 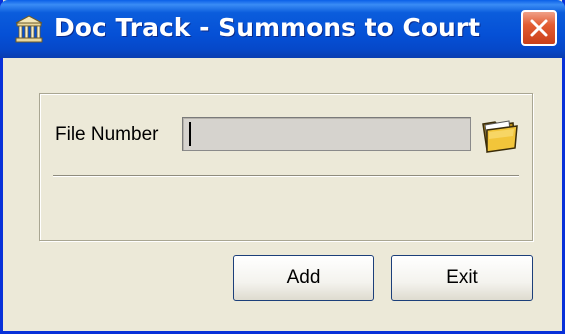 I want to click on folder-icon, so click(x=501, y=134).